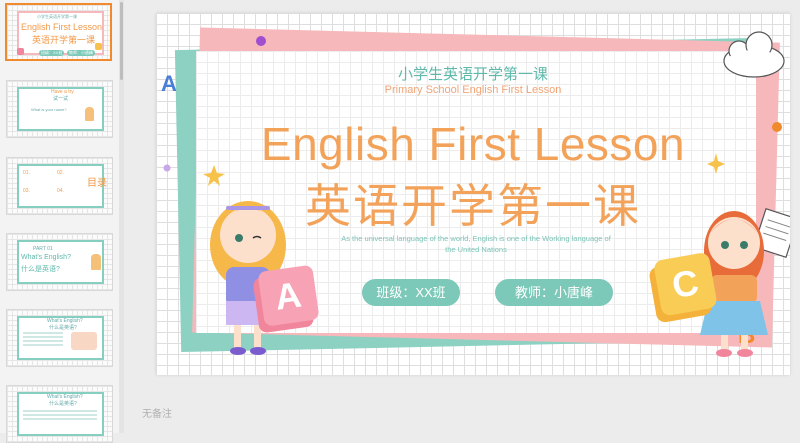 The width and height of the screenshot is (800, 443). What do you see at coordinates (98, 46) in the screenshot?
I see `thumb-1-c-block` at bounding box center [98, 46].